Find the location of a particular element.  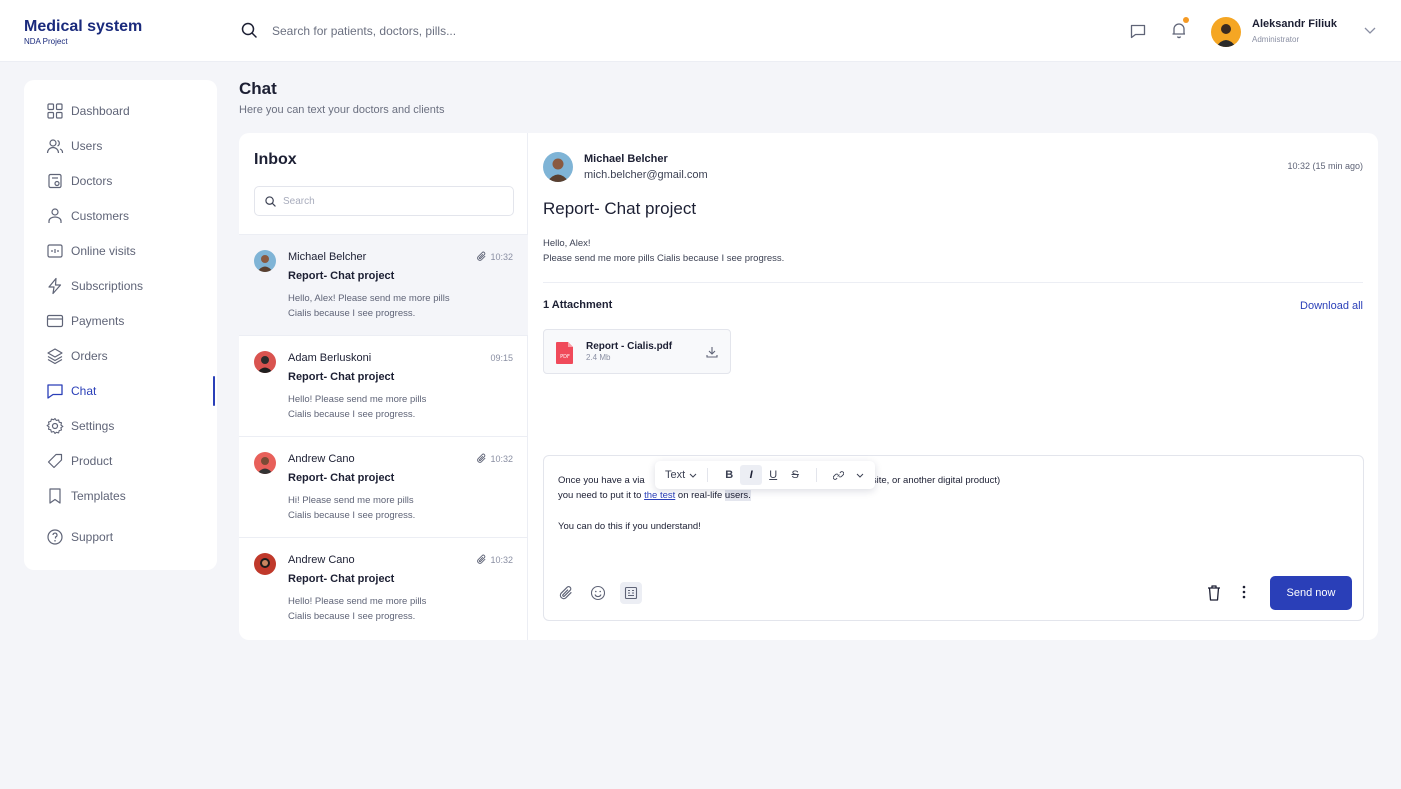

users-icon is located at coordinates (55, 146).